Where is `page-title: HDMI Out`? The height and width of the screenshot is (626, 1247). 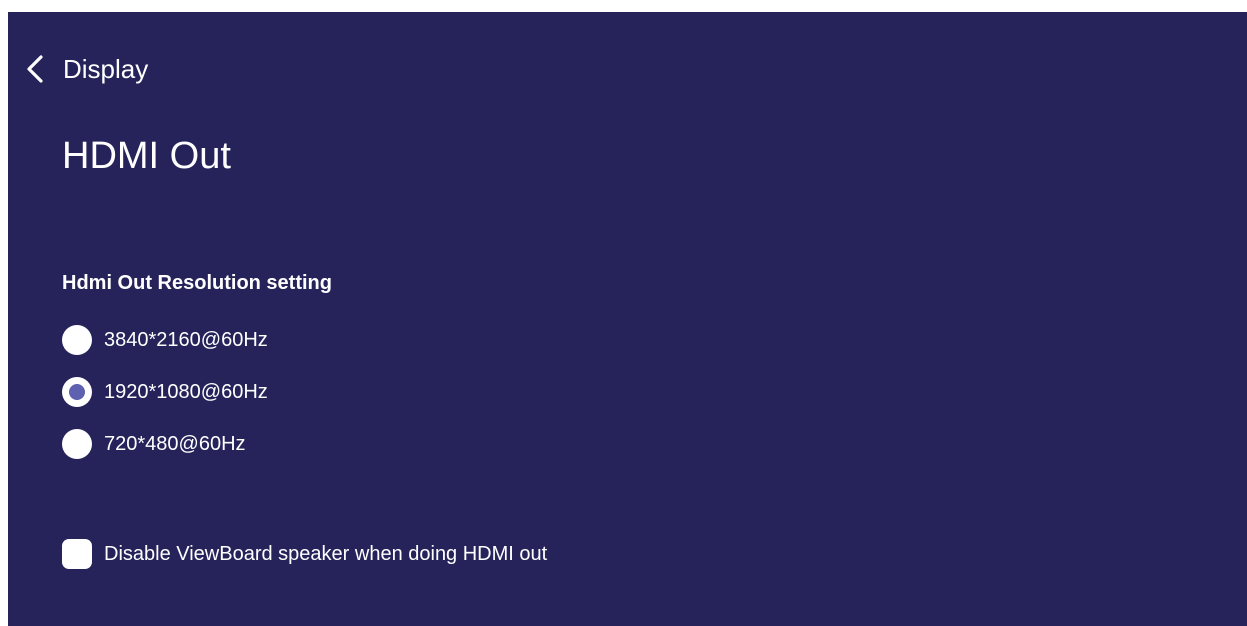
page-title: HDMI Out is located at coordinates (146, 156).